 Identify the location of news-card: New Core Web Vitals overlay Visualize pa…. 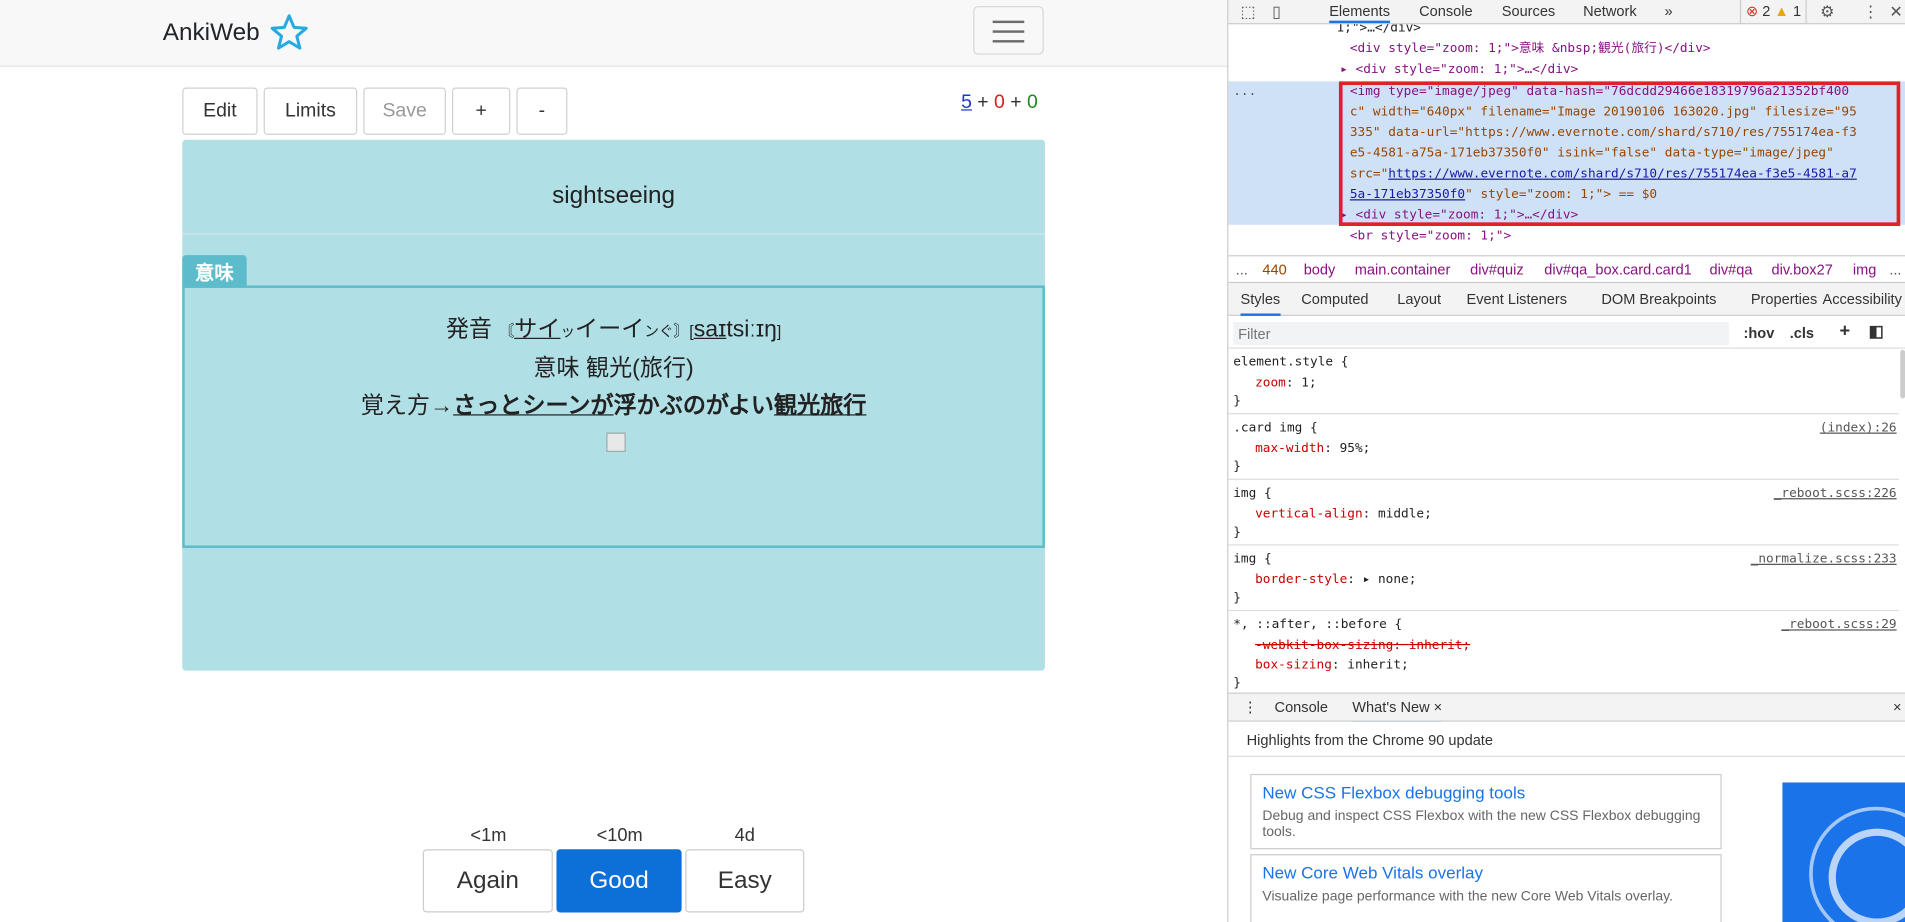
(1486, 888).